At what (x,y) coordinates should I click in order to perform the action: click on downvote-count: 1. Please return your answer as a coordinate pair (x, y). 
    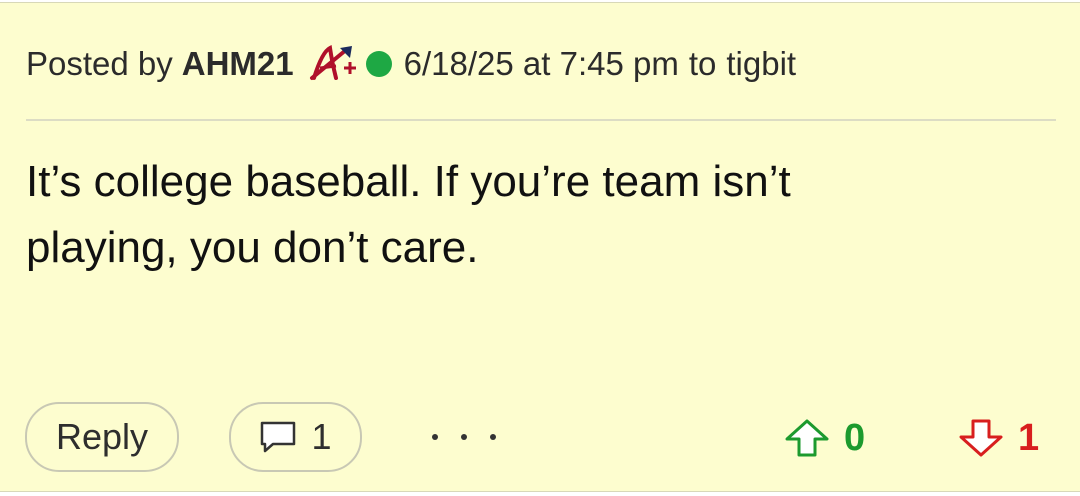
    Looking at the image, I should click on (1029, 437).